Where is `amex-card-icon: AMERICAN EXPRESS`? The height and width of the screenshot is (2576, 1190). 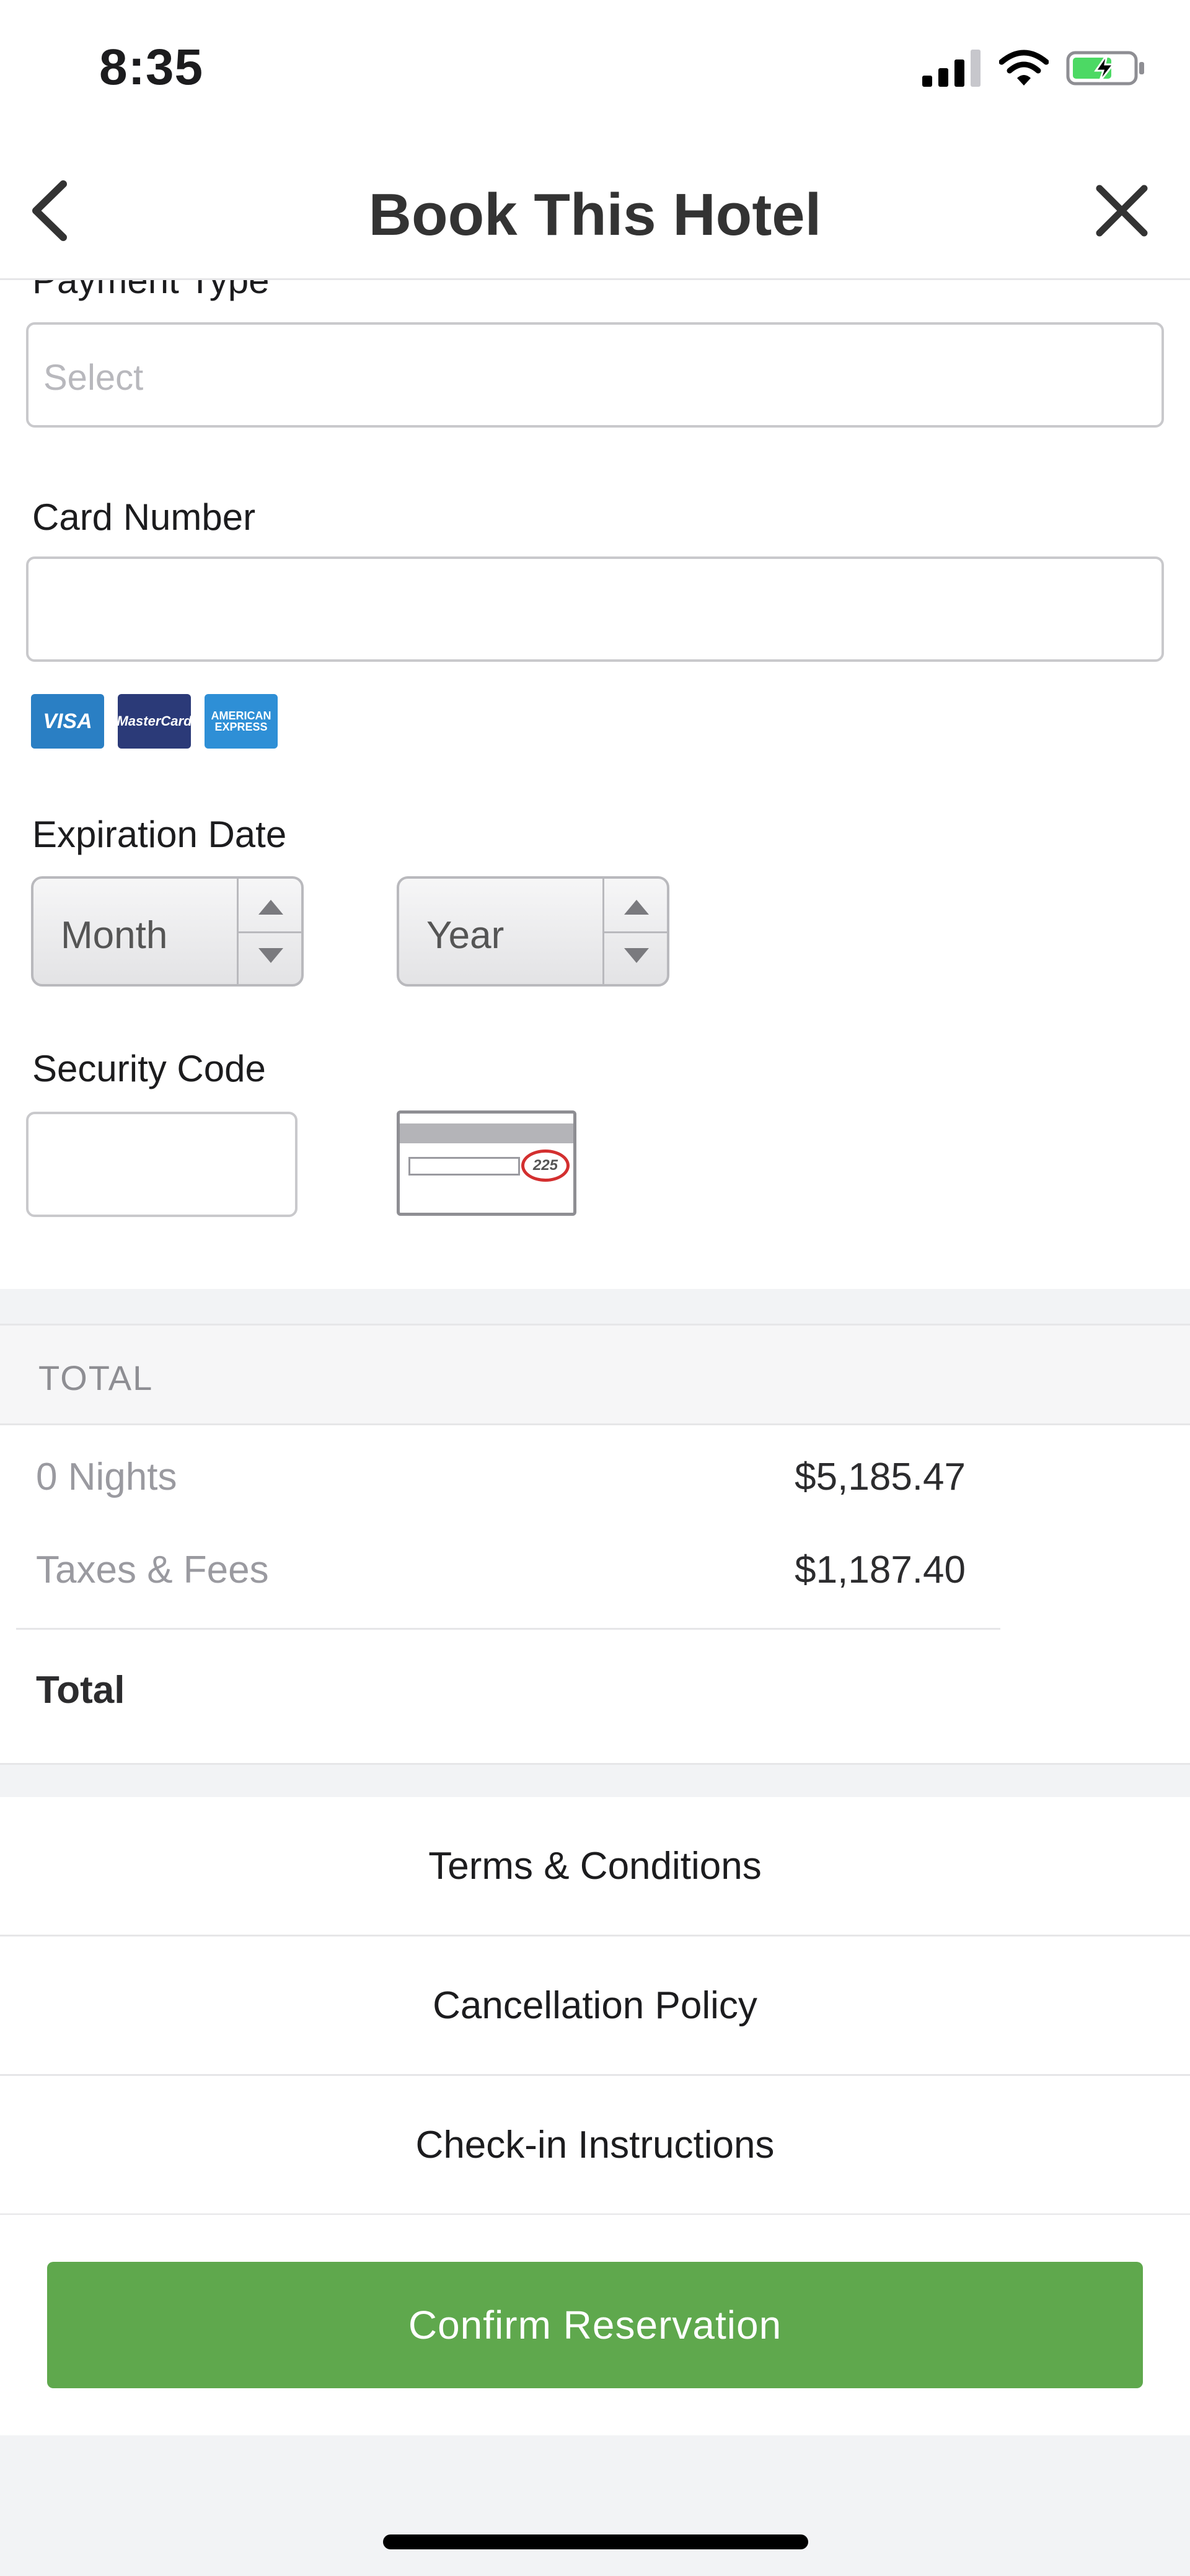
amex-card-icon: AMERICAN EXPRESS is located at coordinates (241, 722).